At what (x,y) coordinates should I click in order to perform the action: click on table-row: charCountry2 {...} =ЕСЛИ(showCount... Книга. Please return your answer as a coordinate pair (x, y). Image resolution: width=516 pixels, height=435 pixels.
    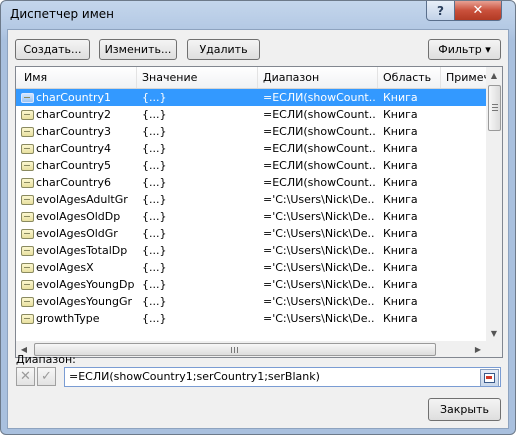
    Looking at the image, I should click on (251, 114).